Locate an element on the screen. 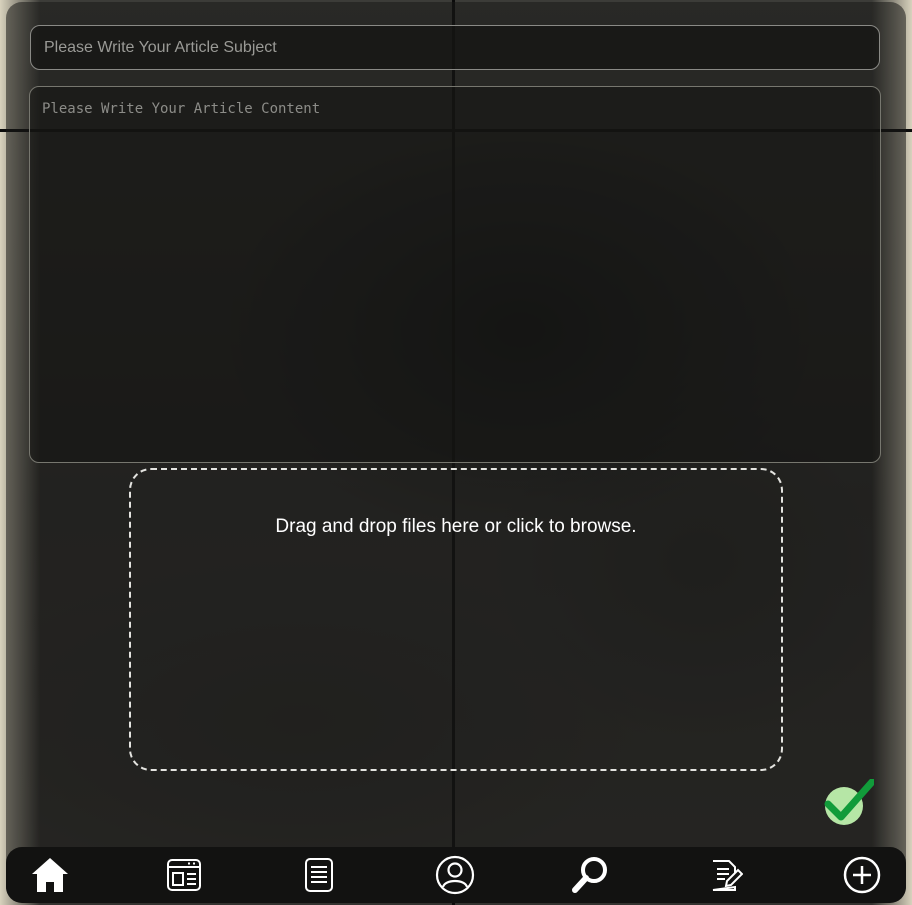  user-circle-icon is located at coordinates (455, 875).